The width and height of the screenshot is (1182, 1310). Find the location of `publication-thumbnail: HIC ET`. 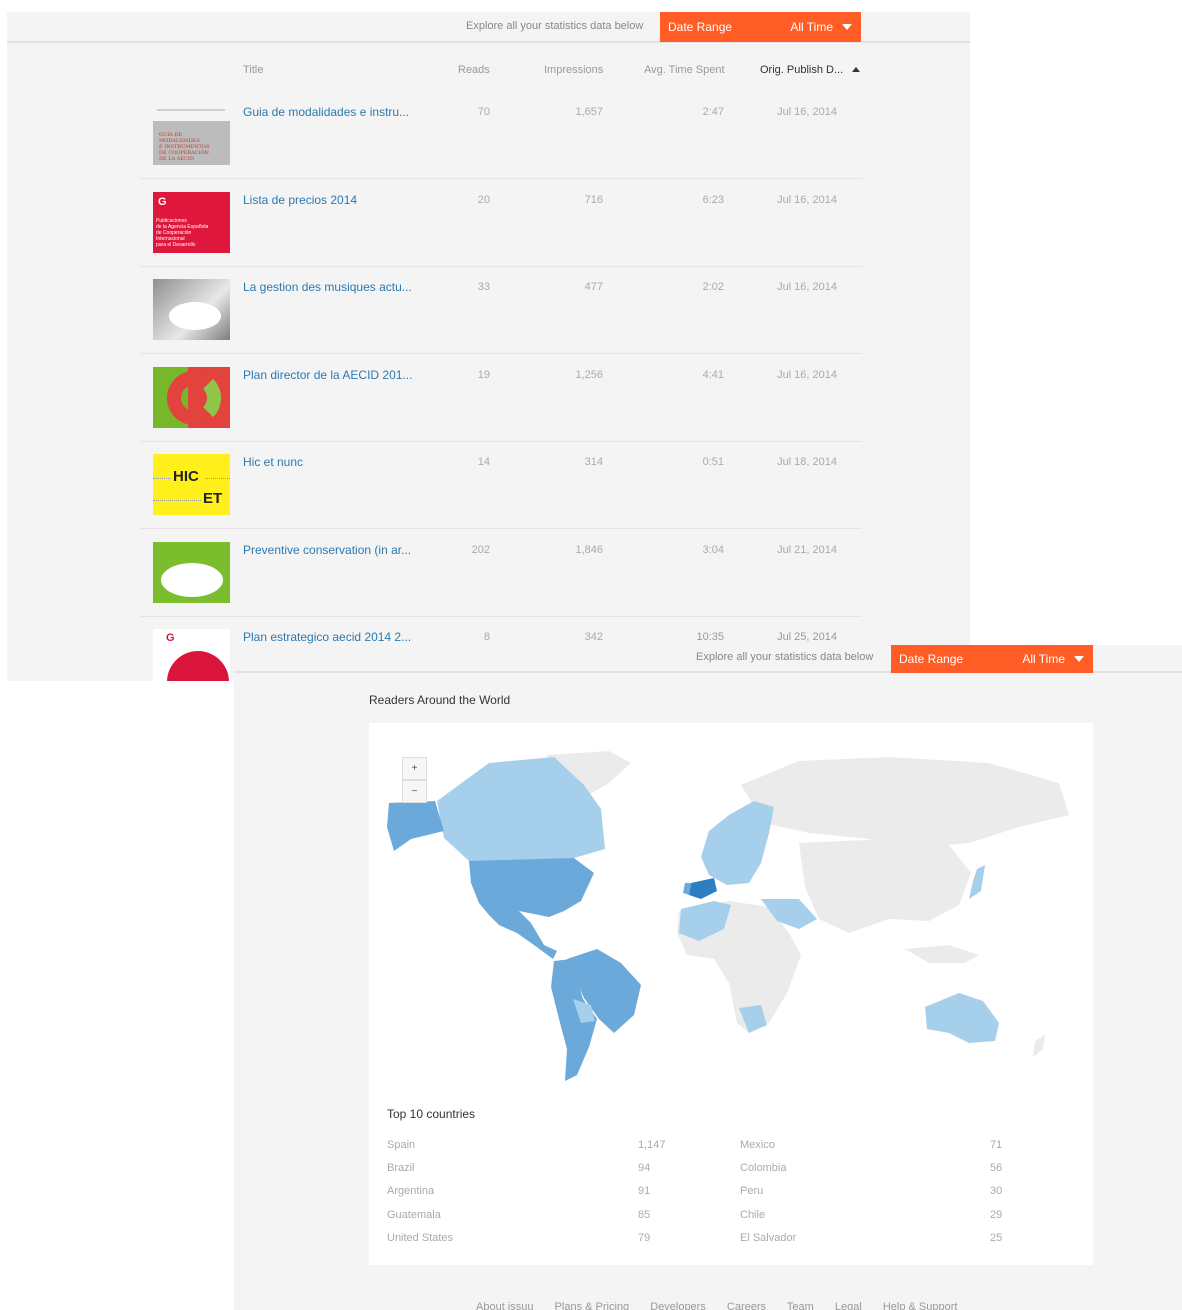

publication-thumbnail: HIC ET is located at coordinates (191, 484).